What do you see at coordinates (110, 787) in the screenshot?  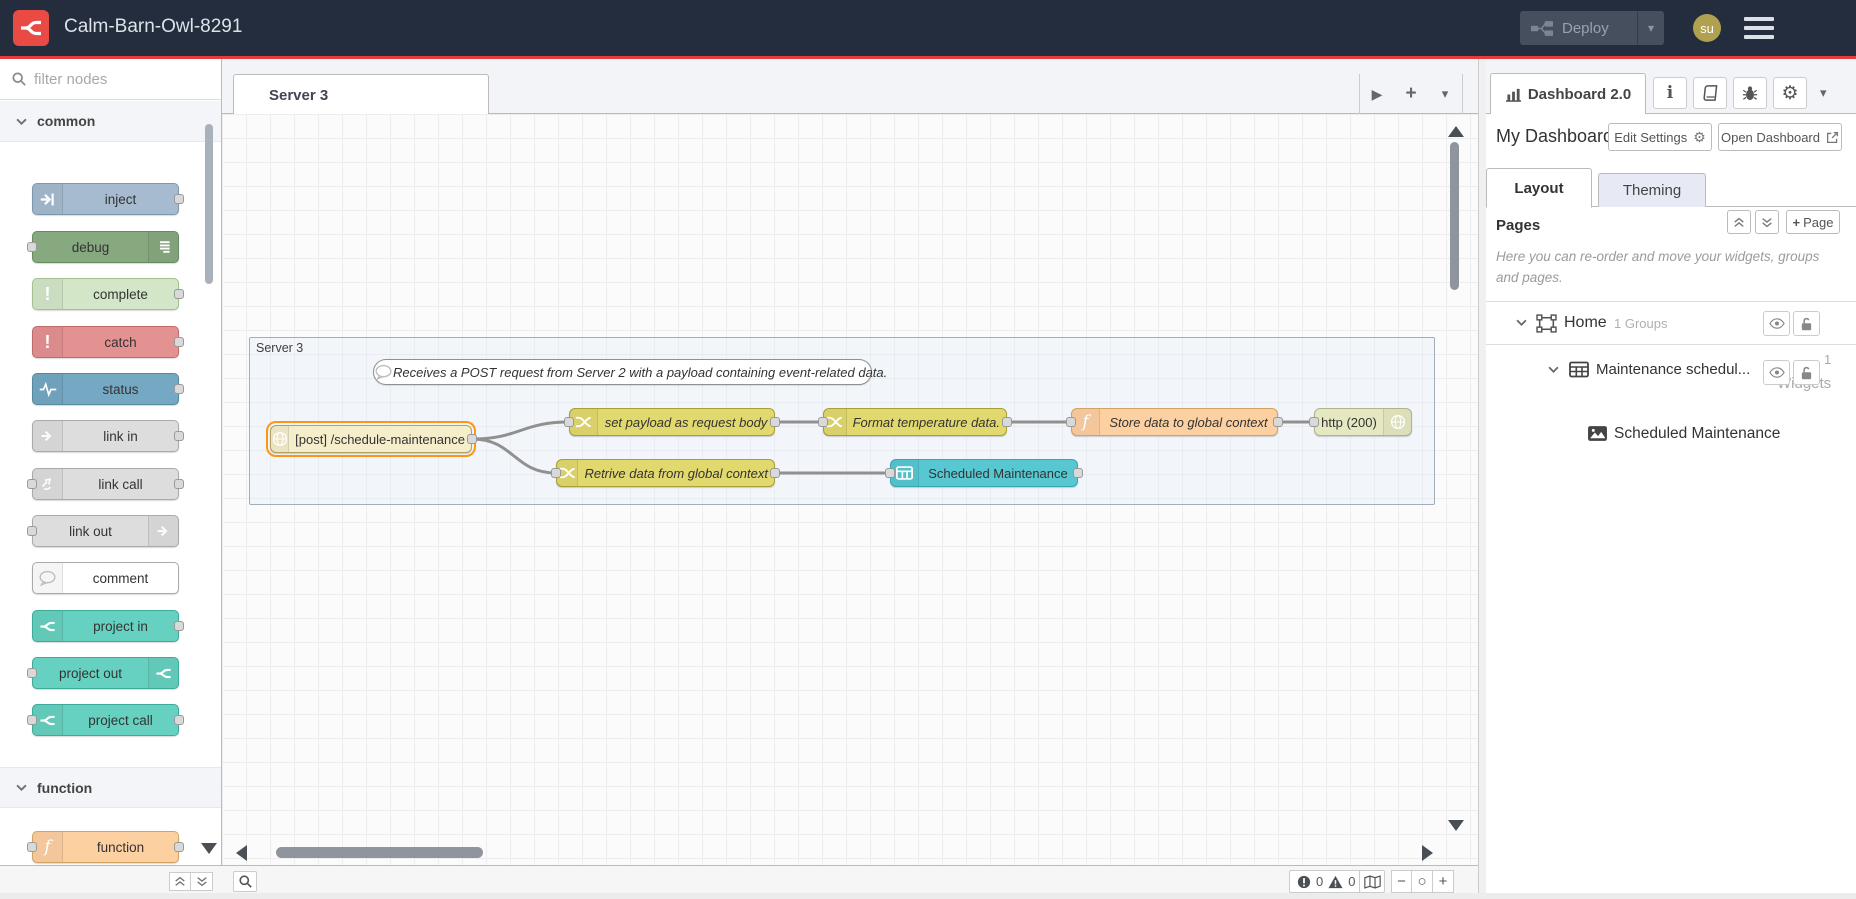 I see `palette-category-function: function` at bounding box center [110, 787].